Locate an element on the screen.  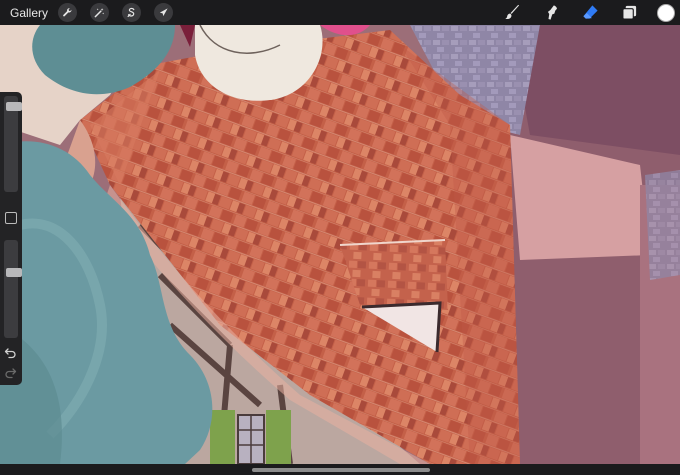
top-toolbar: Gallery is located at coordinates (340, 12).